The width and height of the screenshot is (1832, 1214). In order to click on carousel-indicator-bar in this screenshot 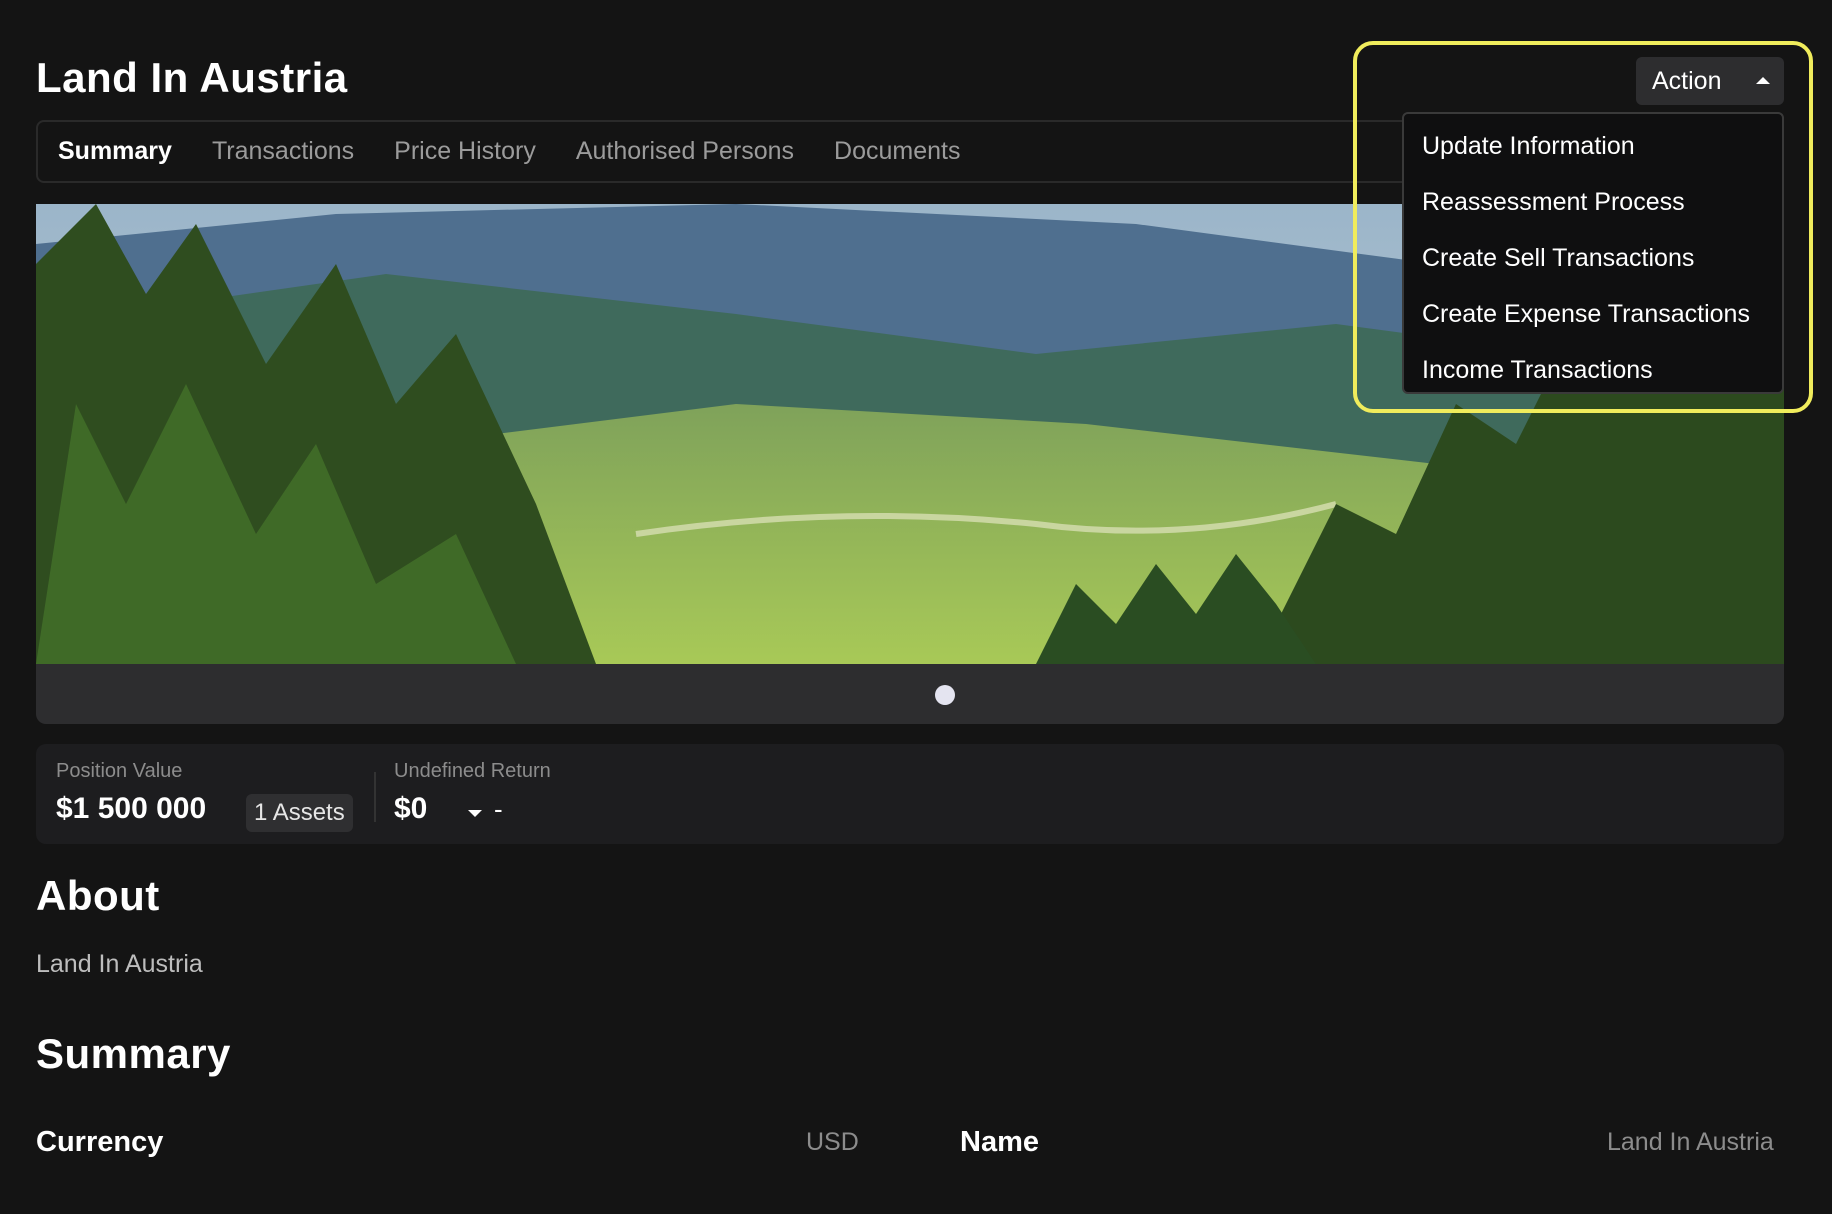, I will do `click(910, 694)`.